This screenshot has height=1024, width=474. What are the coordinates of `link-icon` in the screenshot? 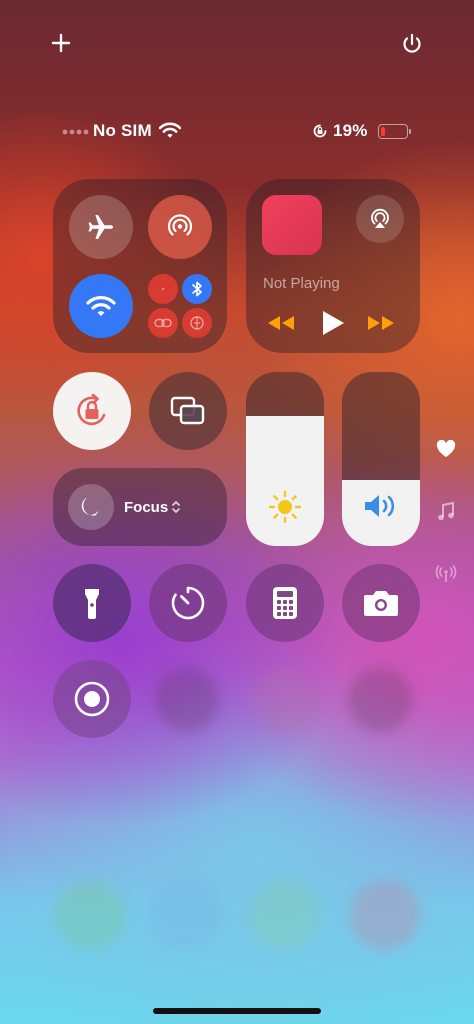 It's located at (163, 323).